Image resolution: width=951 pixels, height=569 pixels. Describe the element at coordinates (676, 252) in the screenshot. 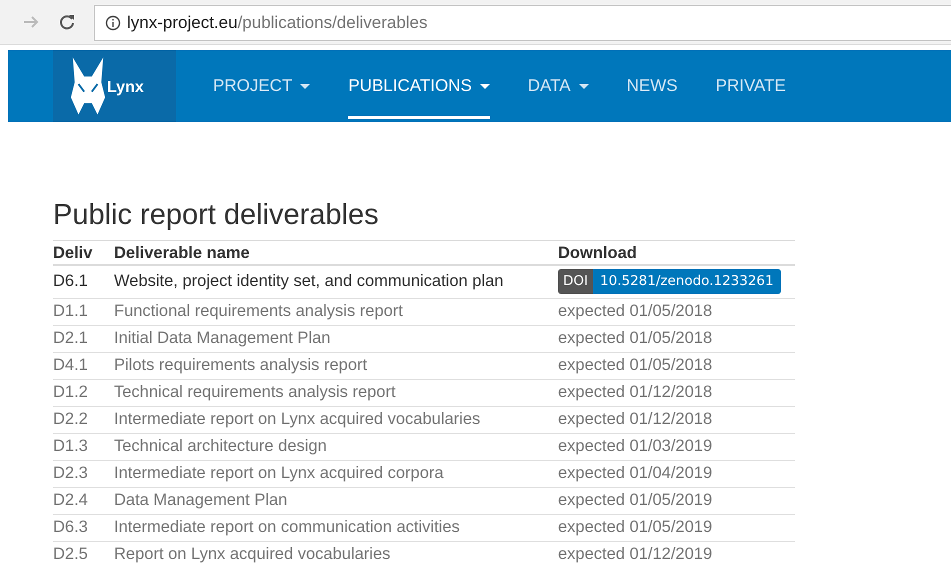

I see `column-header: Download` at that location.